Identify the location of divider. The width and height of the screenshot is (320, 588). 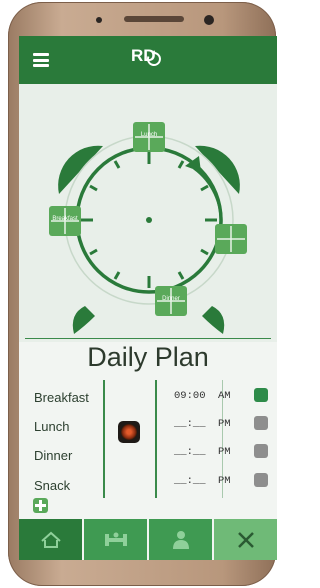
(148, 338).